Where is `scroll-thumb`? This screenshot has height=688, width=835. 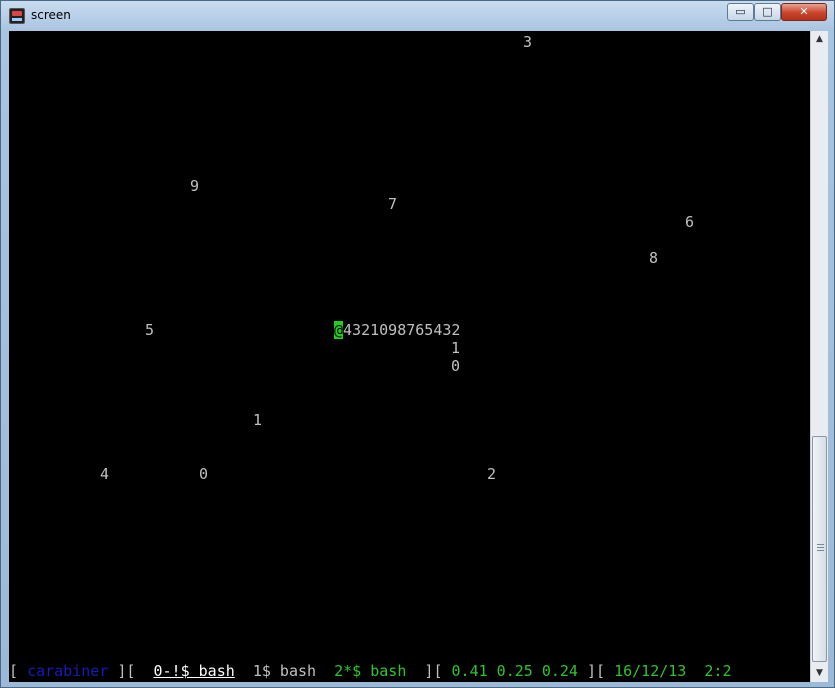
scroll-thumb is located at coordinates (819, 549).